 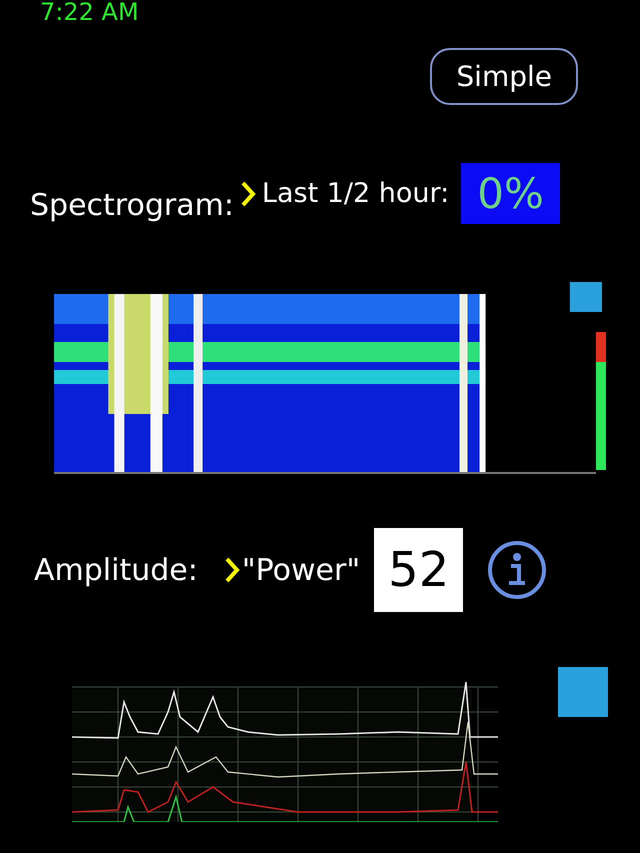 I want to click on amplitude-value: 52, so click(x=419, y=570).